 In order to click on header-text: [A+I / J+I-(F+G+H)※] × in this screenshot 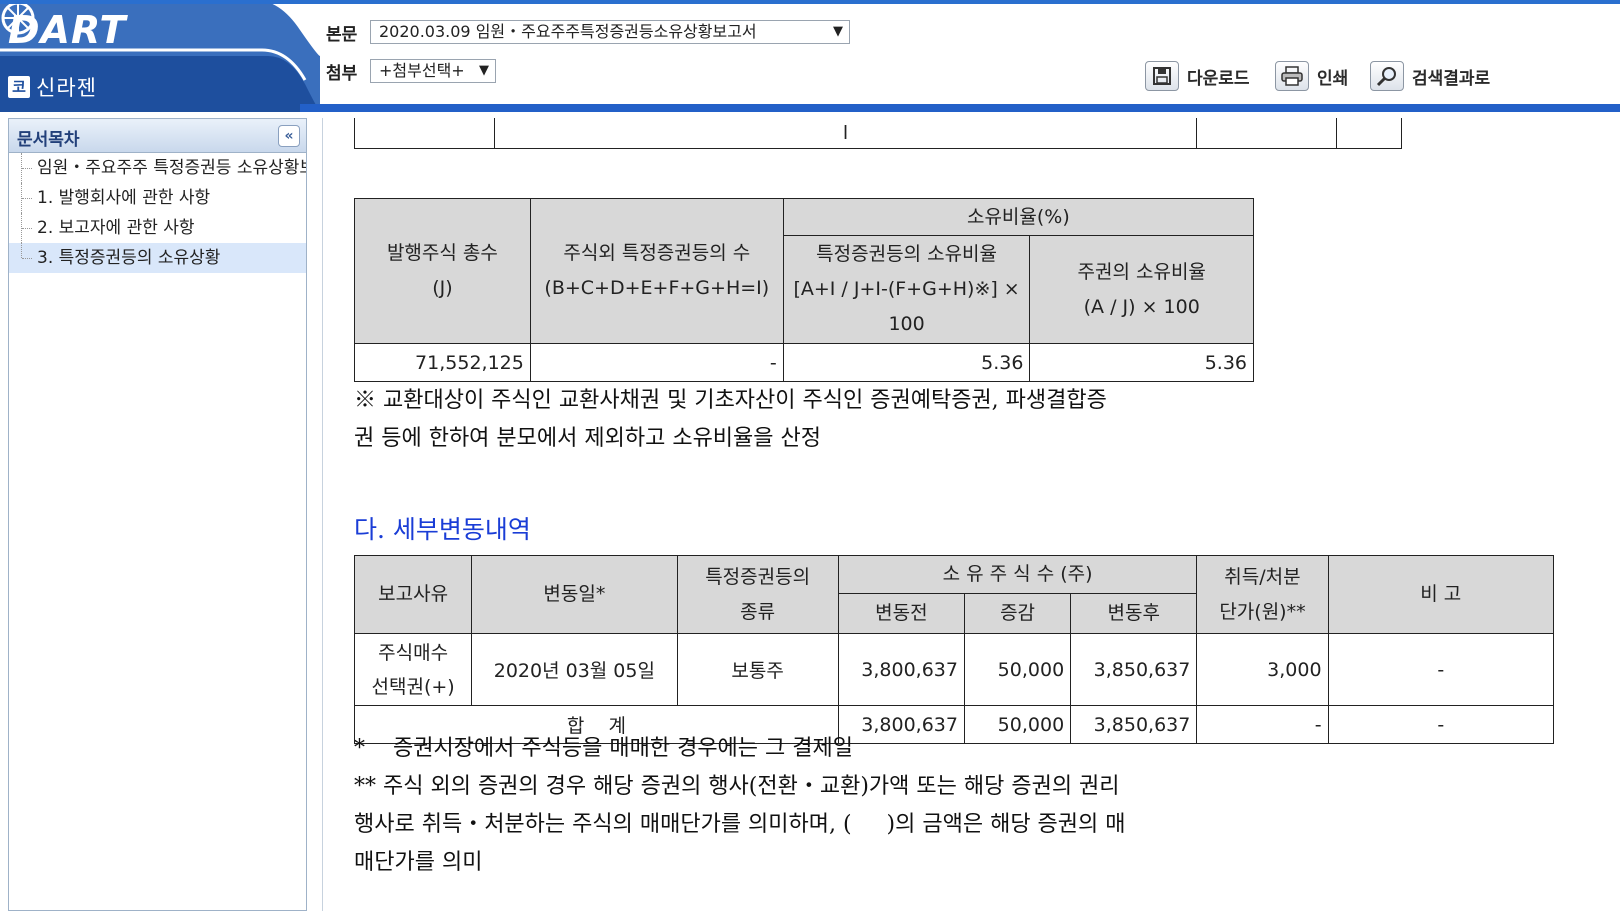, I will do `click(906, 289)`.